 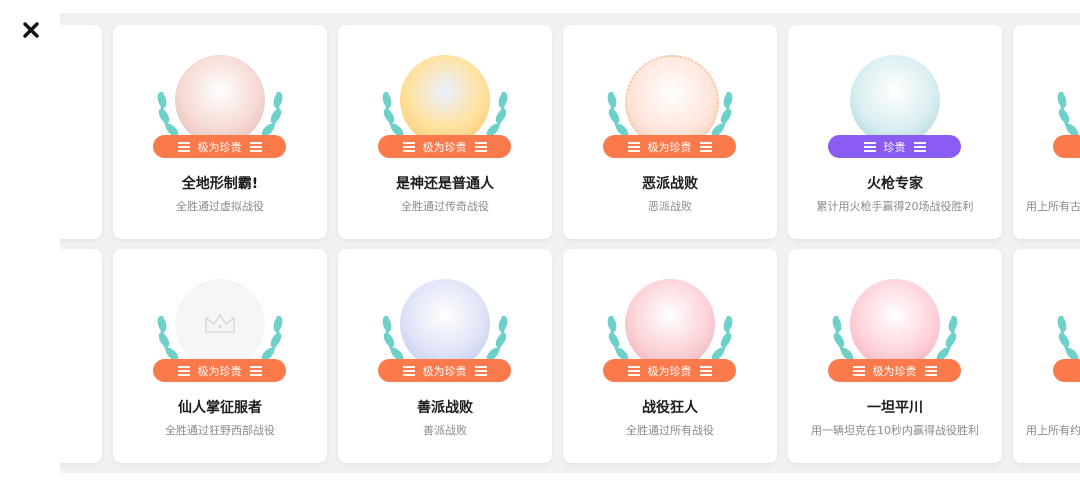 I want to click on achievement-title: 全地形制霸!, so click(x=220, y=184).